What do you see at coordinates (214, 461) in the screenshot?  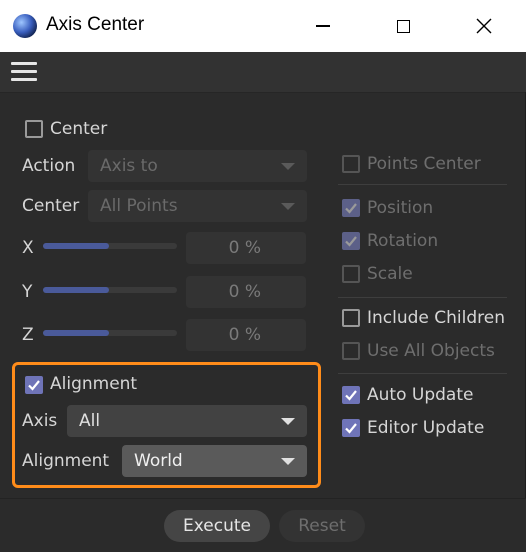 I see `alignment-dropdown: World` at bounding box center [214, 461].